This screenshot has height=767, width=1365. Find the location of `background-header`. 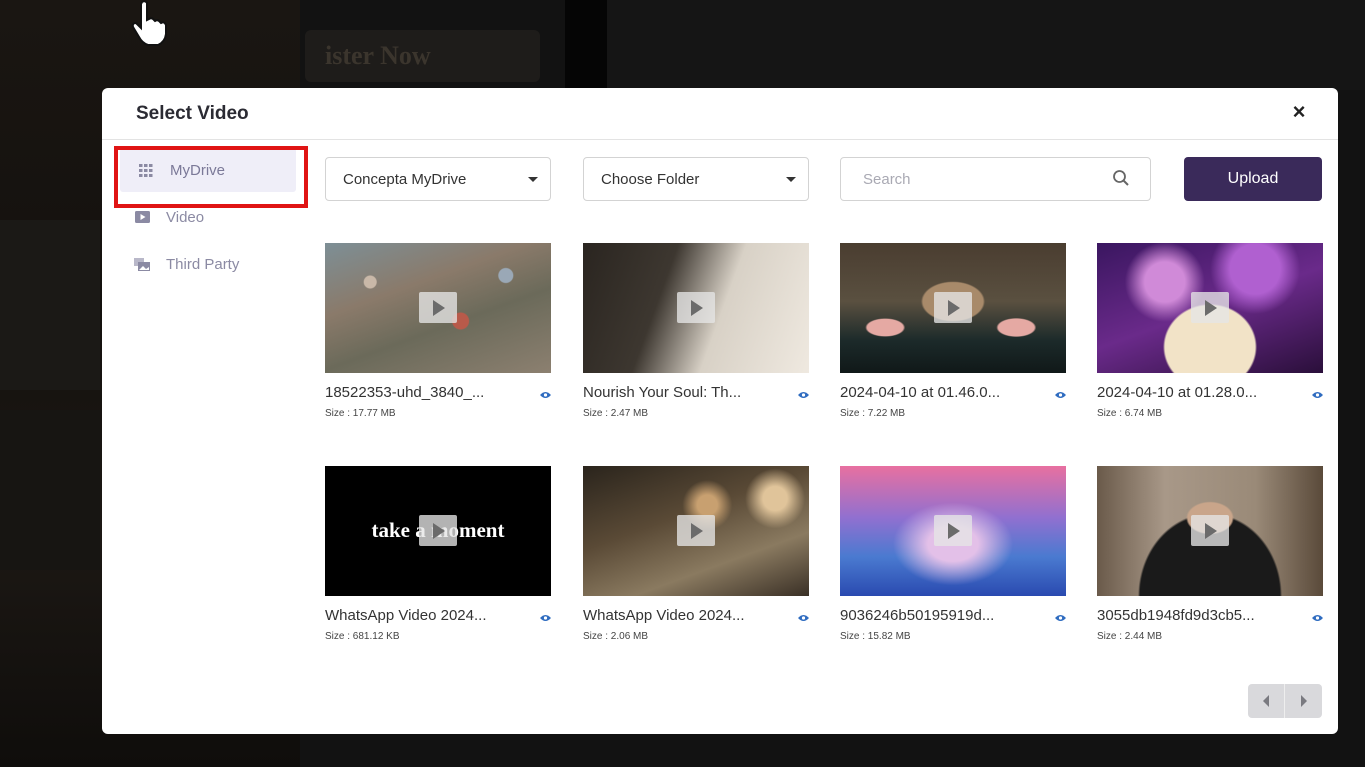

background-header is located at coordinates (986, 45).